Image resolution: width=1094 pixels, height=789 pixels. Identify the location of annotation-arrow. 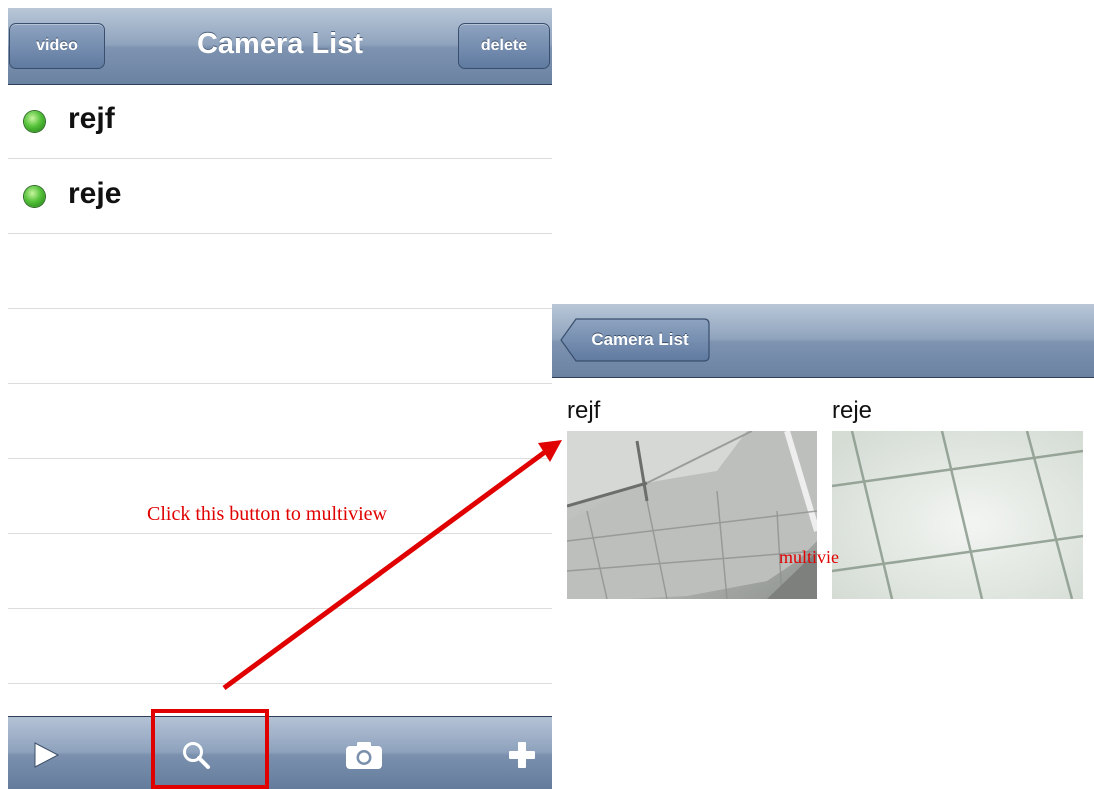
(392, 565).